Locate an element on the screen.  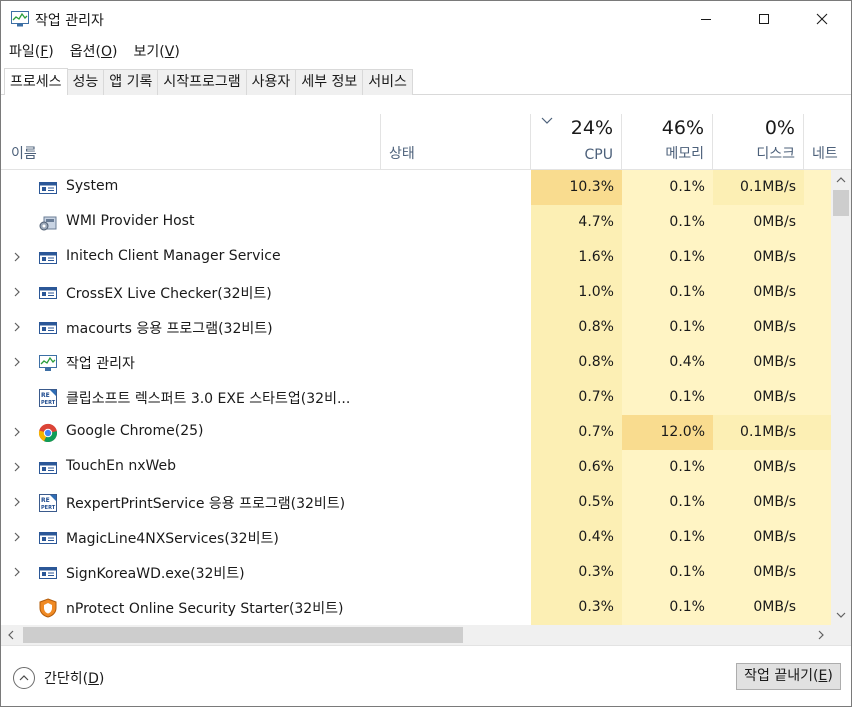
close-icon is located at coordinates (822, 19).